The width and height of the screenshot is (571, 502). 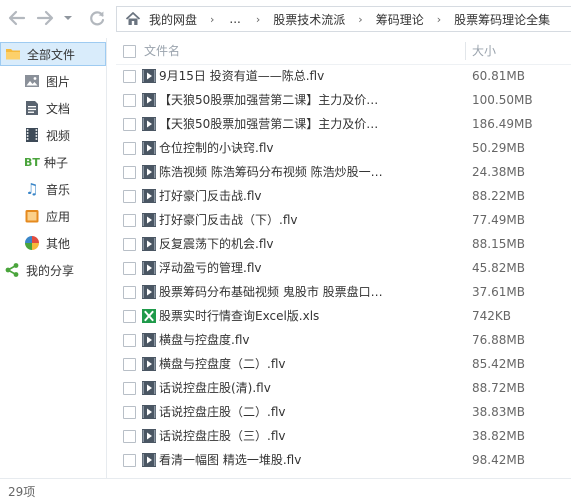 What do you see at coordinates (400, 19) in the screenshot?
I see `breadcrumb-chip-theory: 筹码理论` at bounding box center [400, 19].